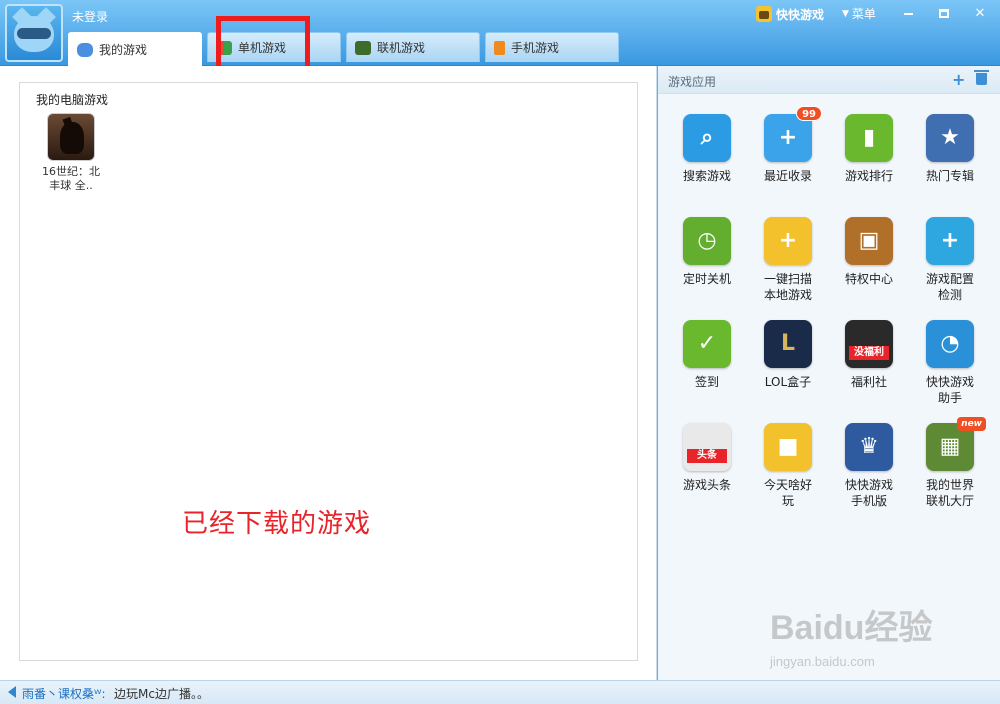  I want to click on login-status: 未登录, so click(90, 16).